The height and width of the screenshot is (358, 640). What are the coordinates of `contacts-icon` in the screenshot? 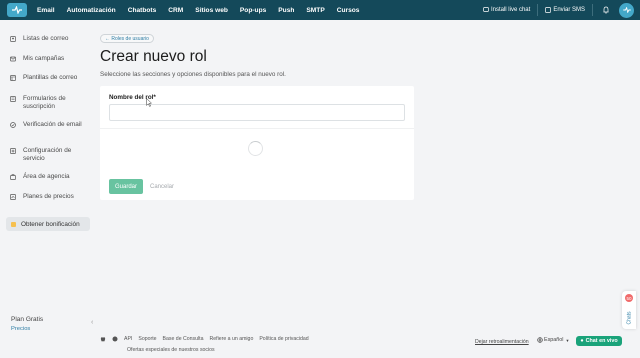 It's located at (13, 39).